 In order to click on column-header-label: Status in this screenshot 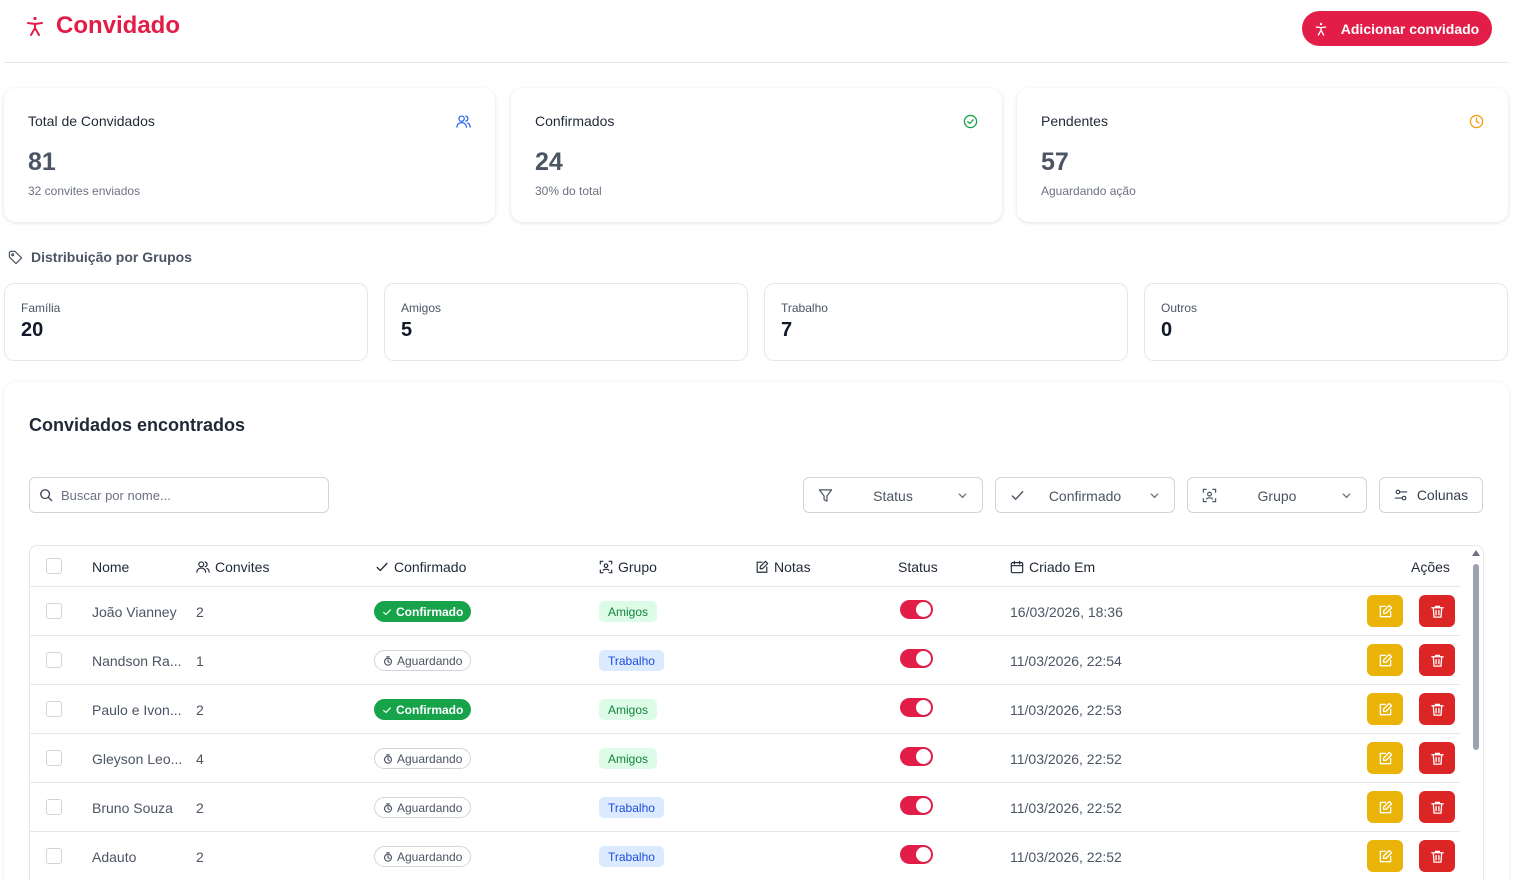, I will do `click(918, 567)`.